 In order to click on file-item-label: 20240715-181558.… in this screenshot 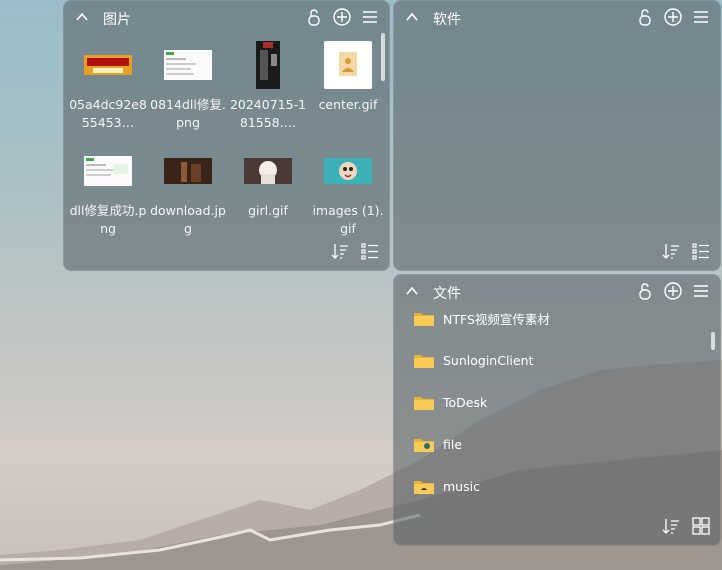, I will do `click(268, 113)`.